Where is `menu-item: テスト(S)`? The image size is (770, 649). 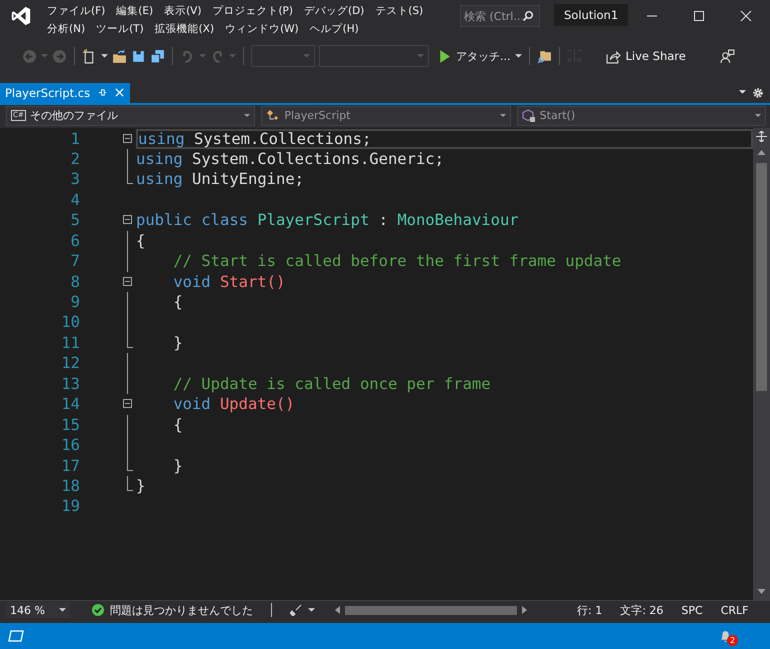 menu-item: テスト(S) is located at coordinates (400, 11).